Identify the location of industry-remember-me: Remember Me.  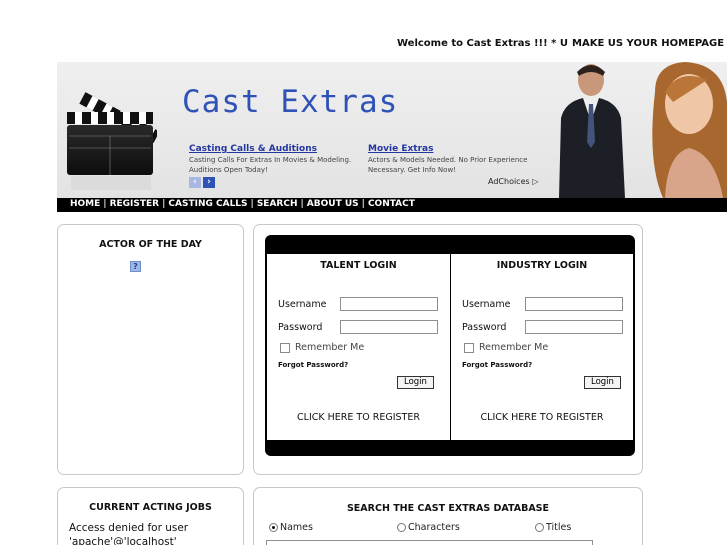
(506, 347).